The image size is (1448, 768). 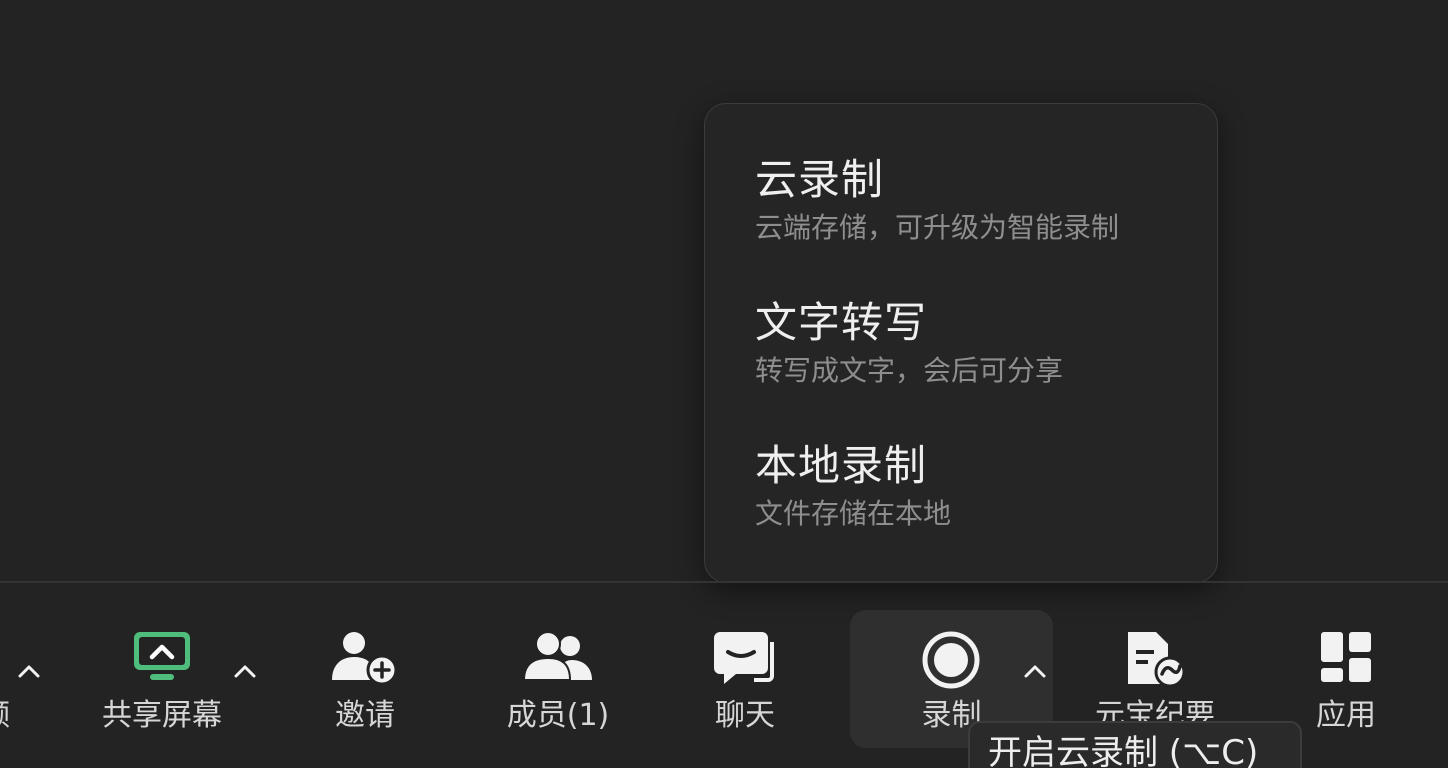 What do you see at coordinates (909, 370) in the screenshot?
I see `menu-item-description: 转写成文字，会后可分享` at bounding box center [909, 370].